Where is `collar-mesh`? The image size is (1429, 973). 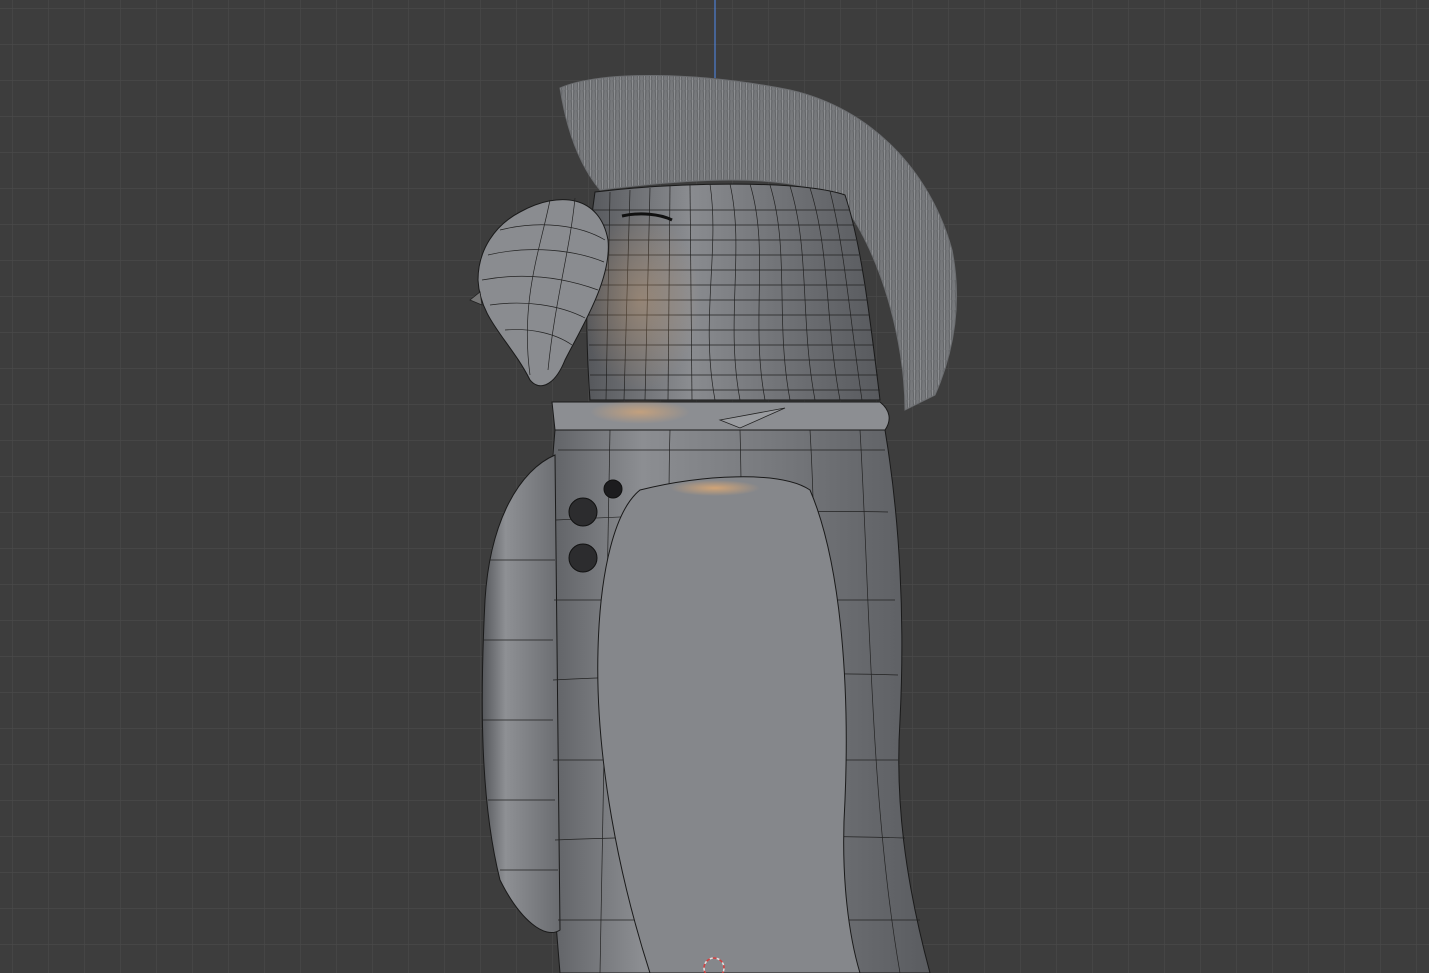 collar-mesh is located at coordinates (720, 415).